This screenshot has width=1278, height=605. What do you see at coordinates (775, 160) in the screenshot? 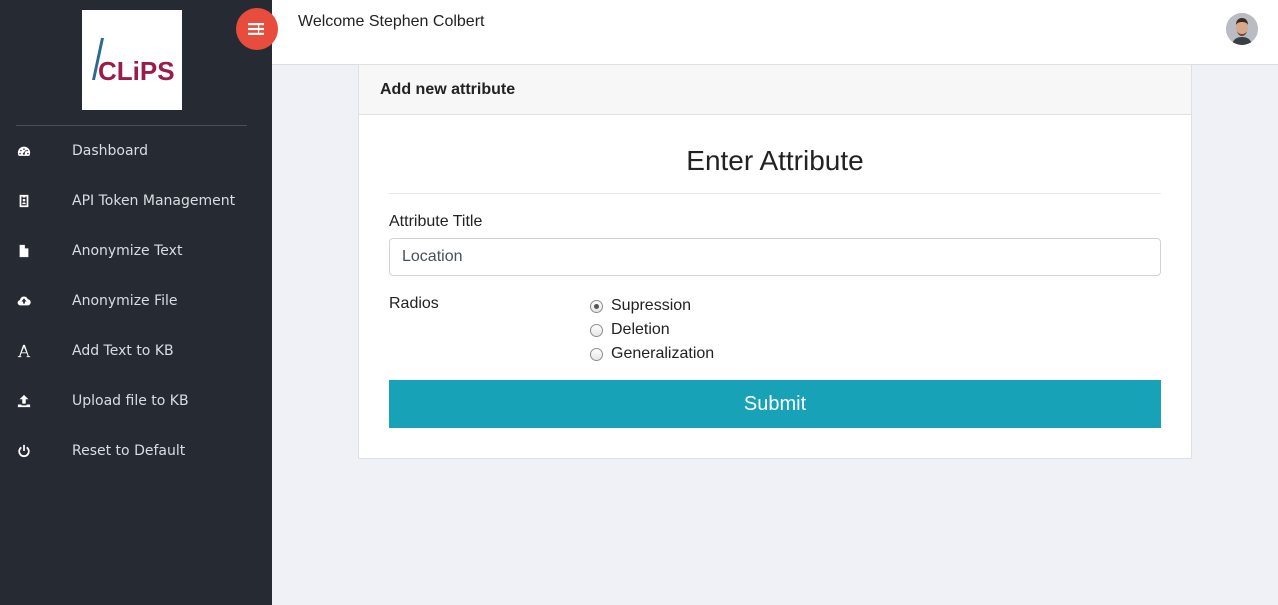
I see `form-title: Enter Attribute` at bounding box center [775, 160].